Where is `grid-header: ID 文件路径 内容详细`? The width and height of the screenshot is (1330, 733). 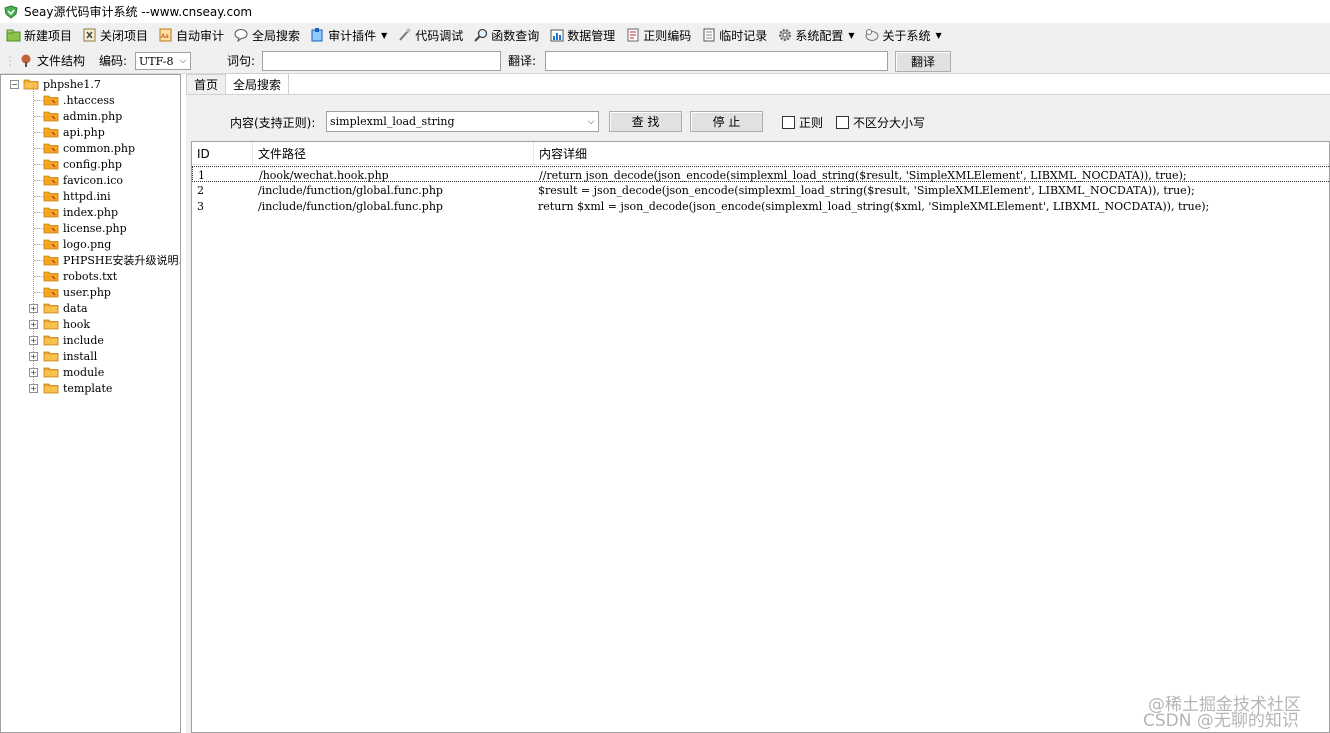
grid-header: ID 文件路径 内容详细 is located at coordinates (760, 153).